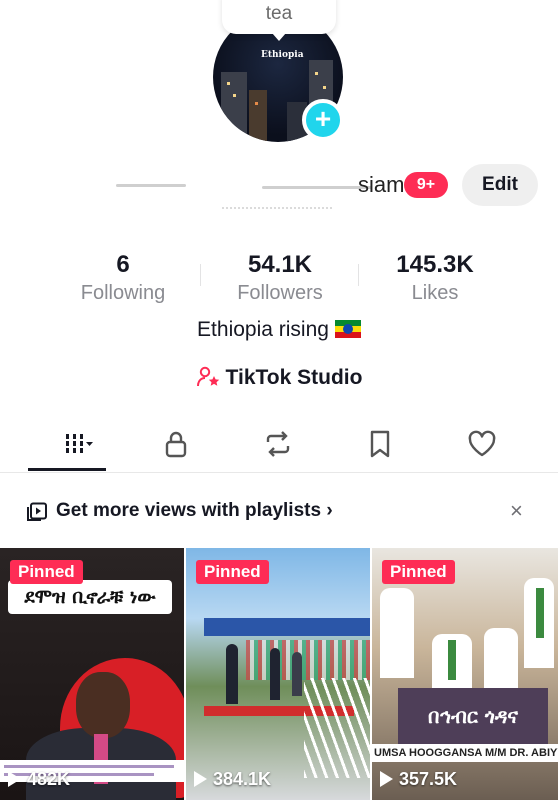  Describe the element at coordinates (516, 511) in the screenshot. I see `close-icon: ×` at that location.